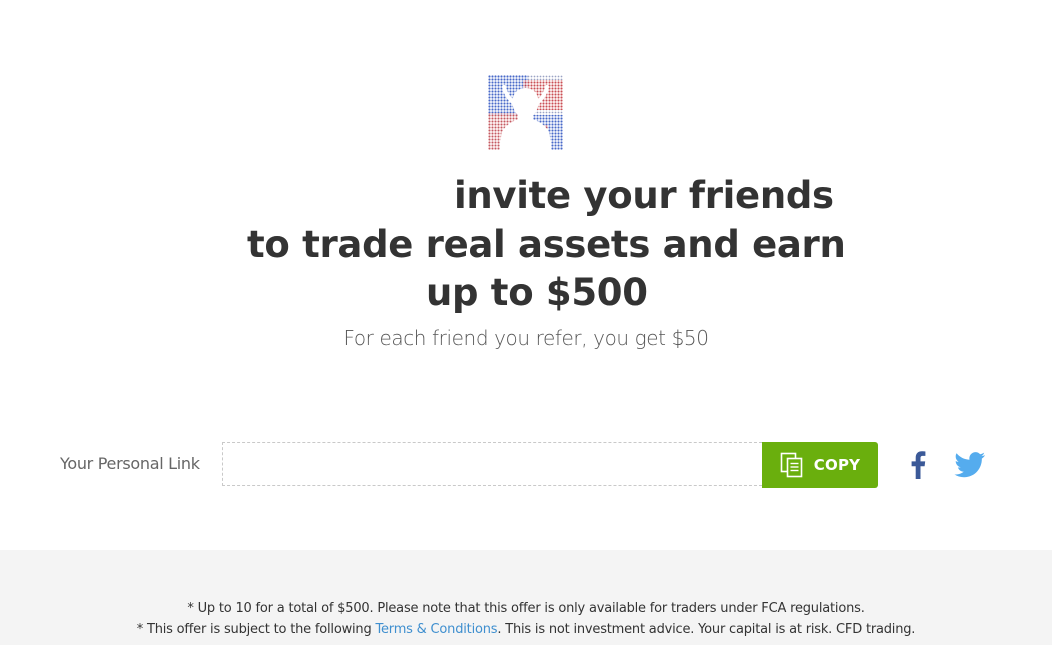 This screenshot has width=1052, height=645. I want to click on copy-button: COPY, so click(820, 465).